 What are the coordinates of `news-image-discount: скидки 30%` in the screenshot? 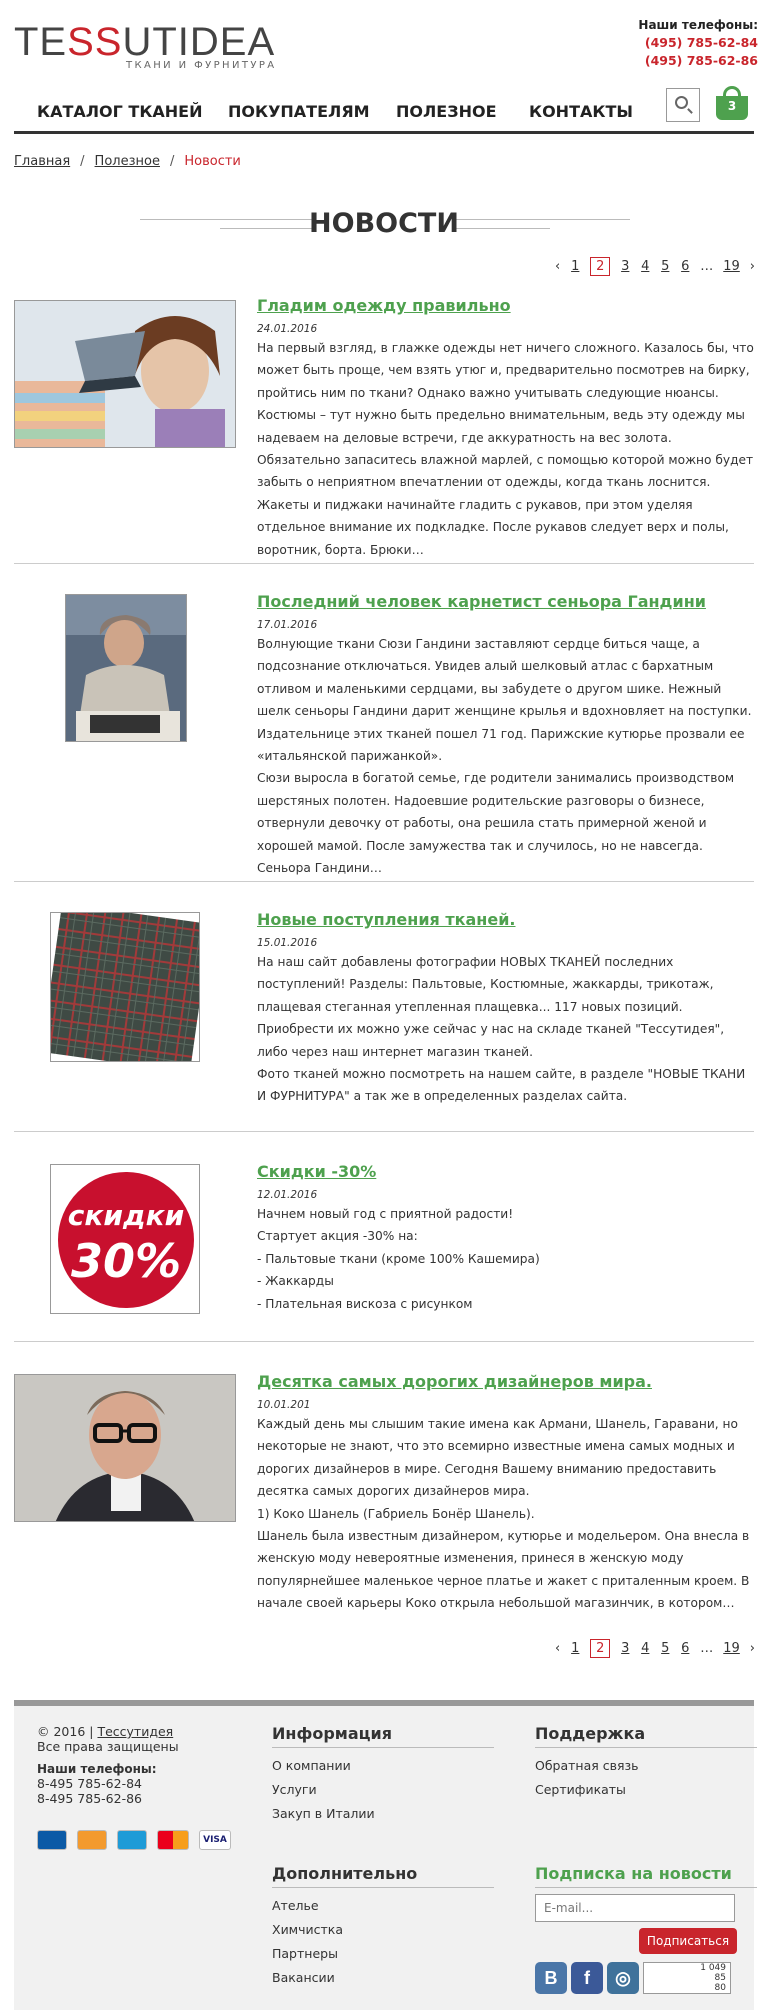 It's located at (125, 1239).